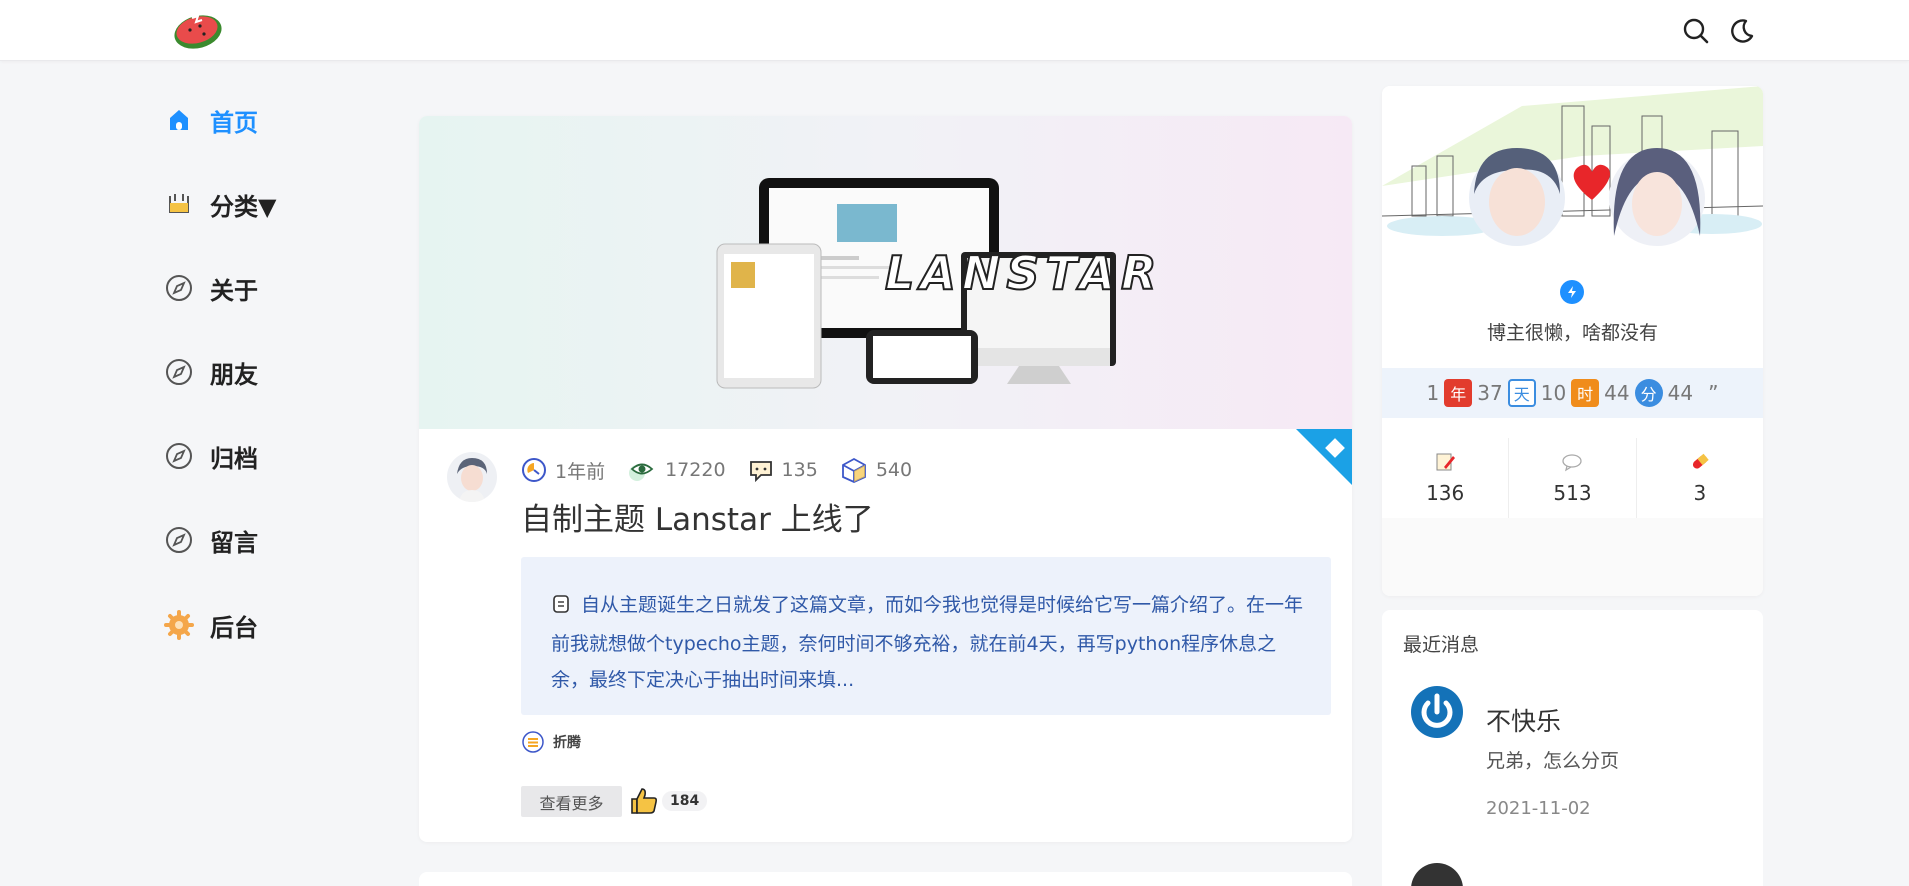 Image resolution: width=1909 pixels, height=886 pixels. Describe the element at coordinates (1446, 462) in the screenshot. I see `post-icon` at that location.